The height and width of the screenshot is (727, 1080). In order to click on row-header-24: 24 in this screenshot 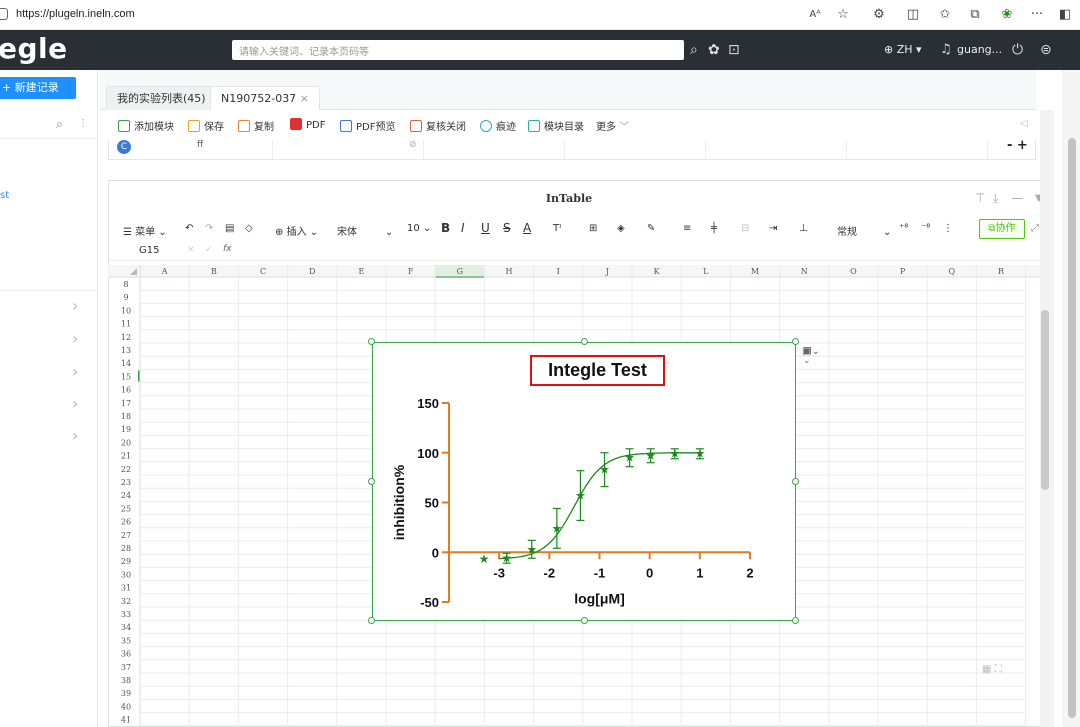, I will do `click(126, 495)`.